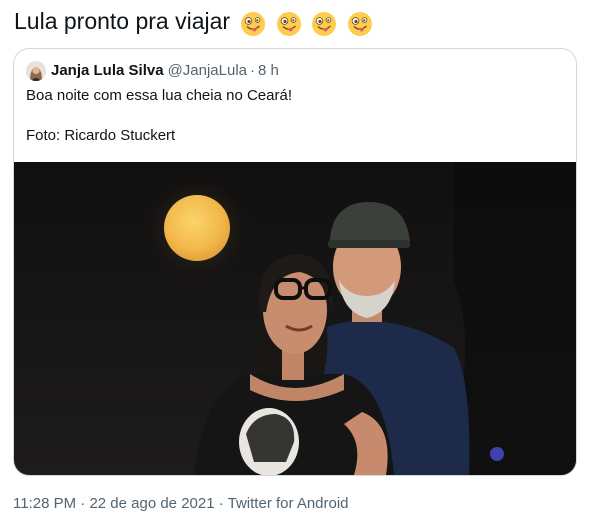 The width and height of the screenshot is (591, 523). Describe the element at coordinates (159, 95) in the screenshot. I see `quoted-tweet-line-1: Boa noite com essa lua cheia no Ceará!` at that location.